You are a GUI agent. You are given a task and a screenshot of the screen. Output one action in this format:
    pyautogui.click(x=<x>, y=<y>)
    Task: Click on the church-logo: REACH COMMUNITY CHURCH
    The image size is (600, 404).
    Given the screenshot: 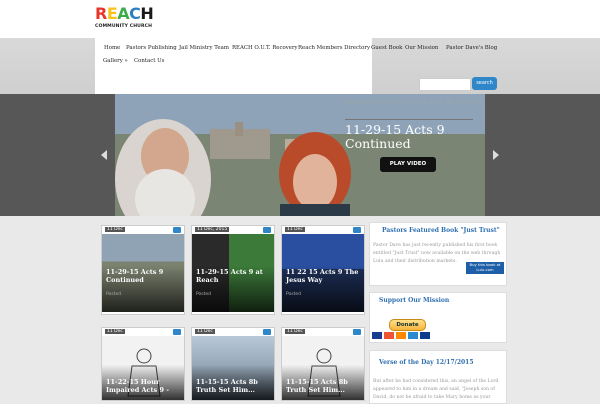 What is the action you would take?
    pyautogui.click(x=124, y=18)
    